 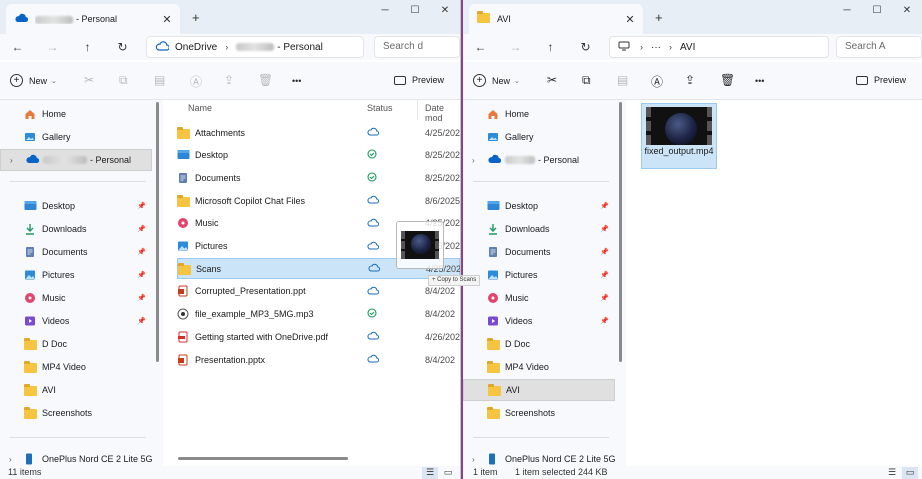 What do you see at coordinates (496, 80) in the screenshot?
I see `new-button: + New ⌄` at bounding box center [496, 80].